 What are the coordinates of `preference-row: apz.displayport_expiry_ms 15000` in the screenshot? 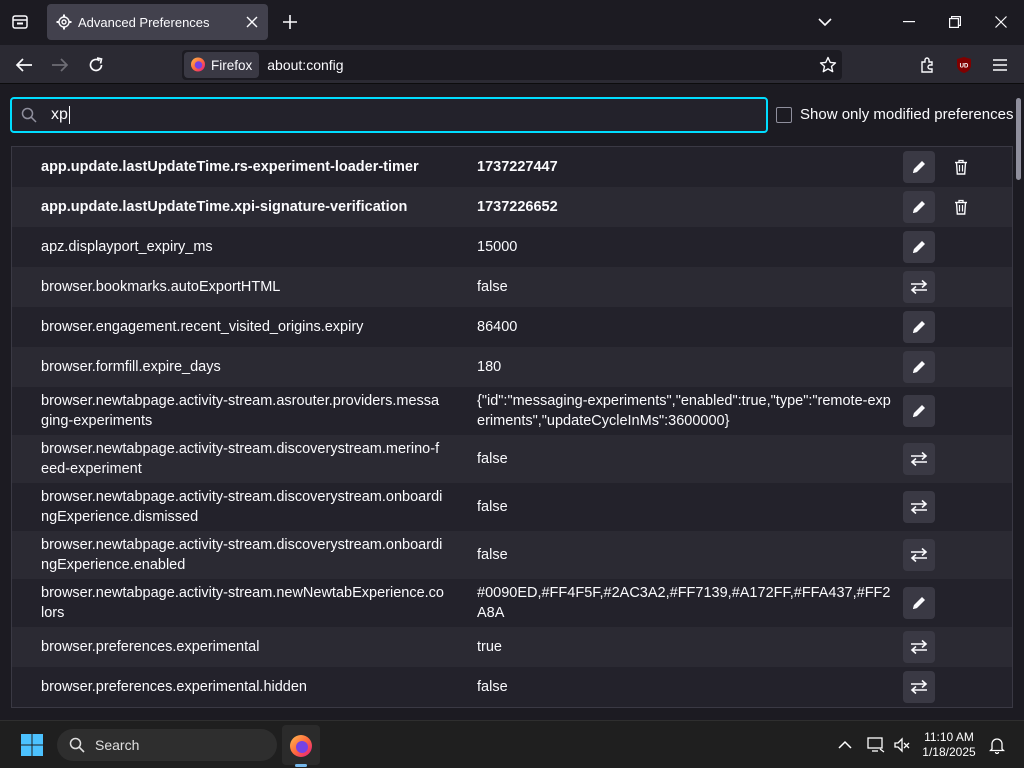 It's located at (512, 247).